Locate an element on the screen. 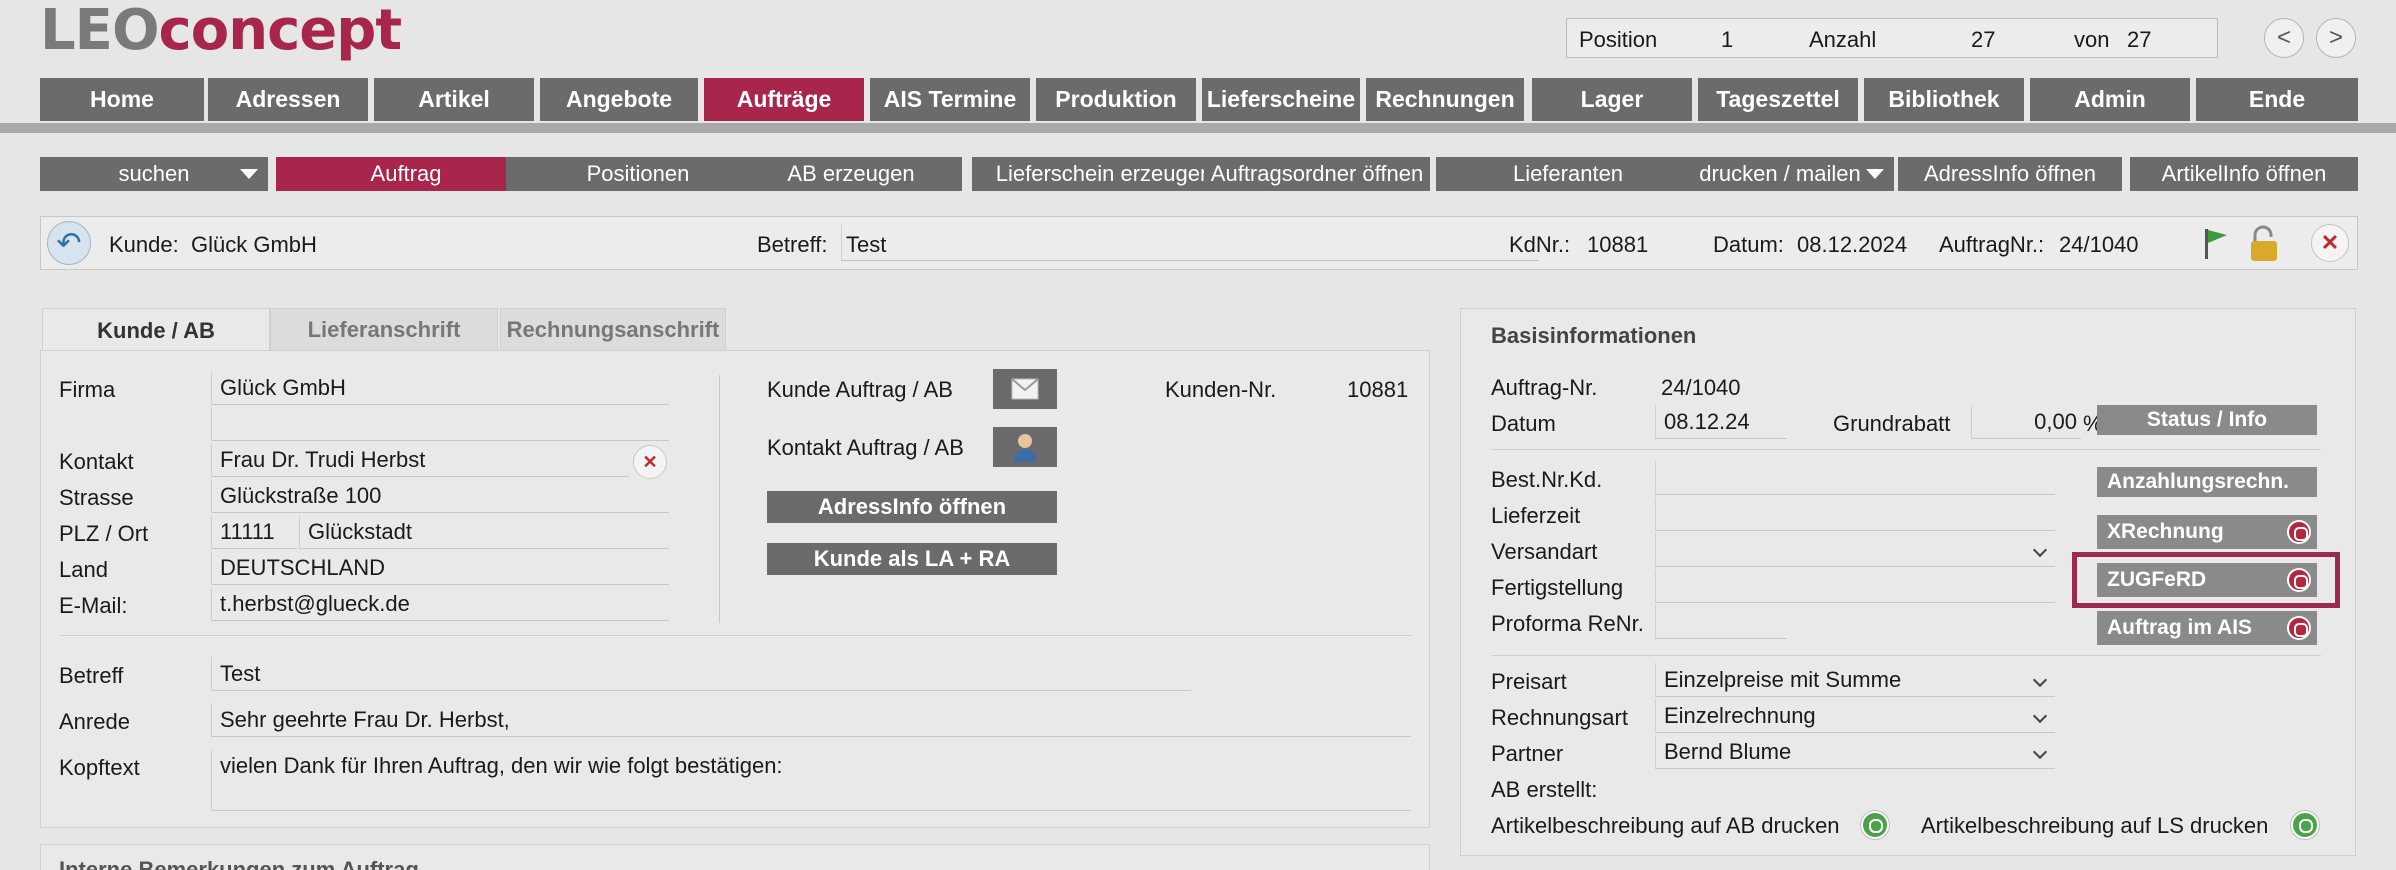  xrechnung-button: XRechnung is located at coordinates (2207, 532).